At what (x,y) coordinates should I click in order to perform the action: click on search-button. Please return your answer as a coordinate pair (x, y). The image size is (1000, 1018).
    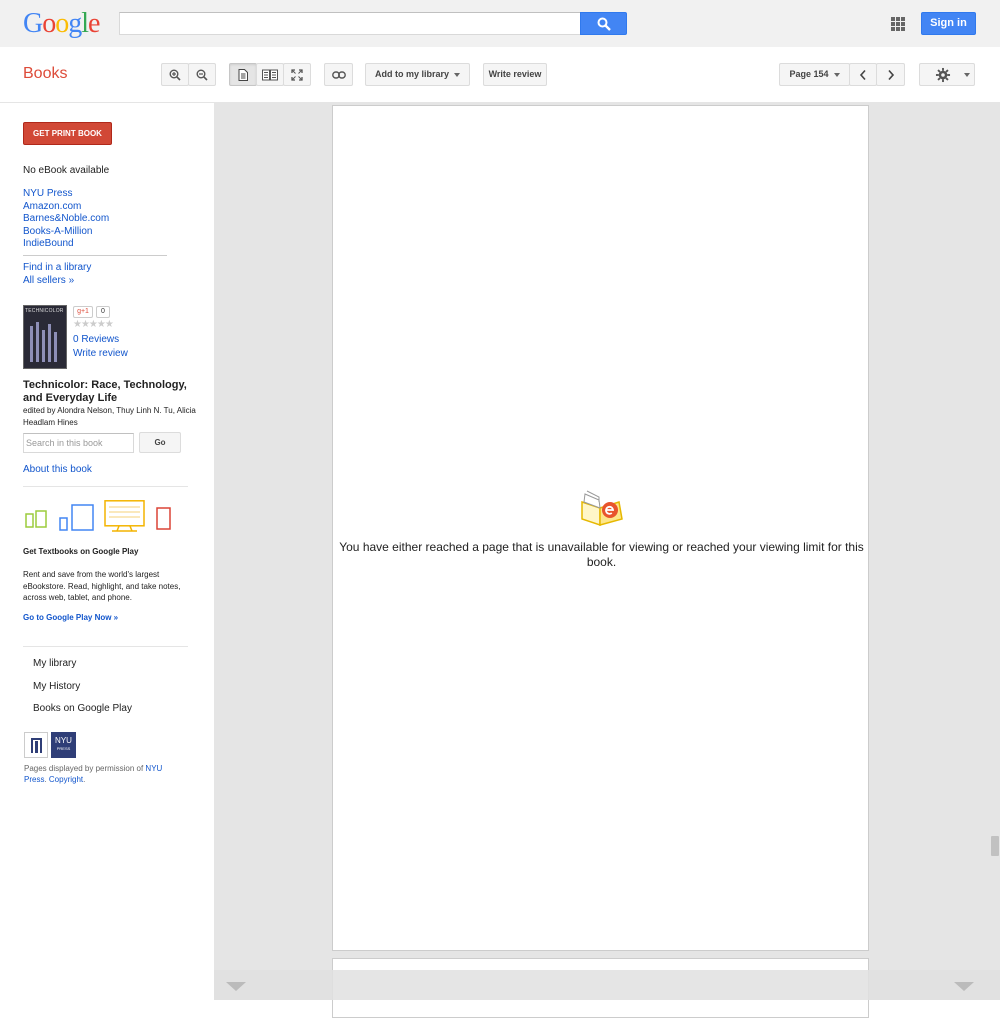
    Looking at the image, I should click on (603, 23).